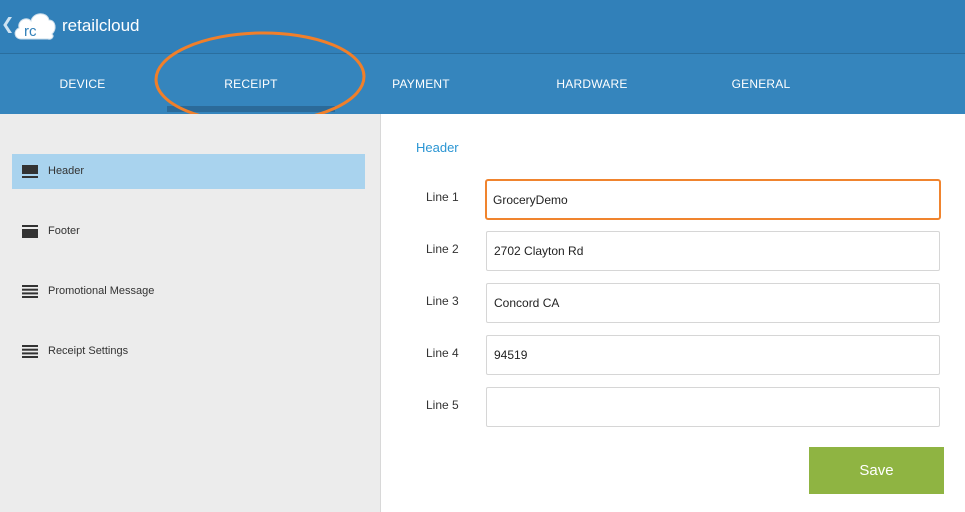  I want to click on tab-bar: DEVICE RECEIPT PAYMENT HARDWARE GENERAL, so click(482, 83).